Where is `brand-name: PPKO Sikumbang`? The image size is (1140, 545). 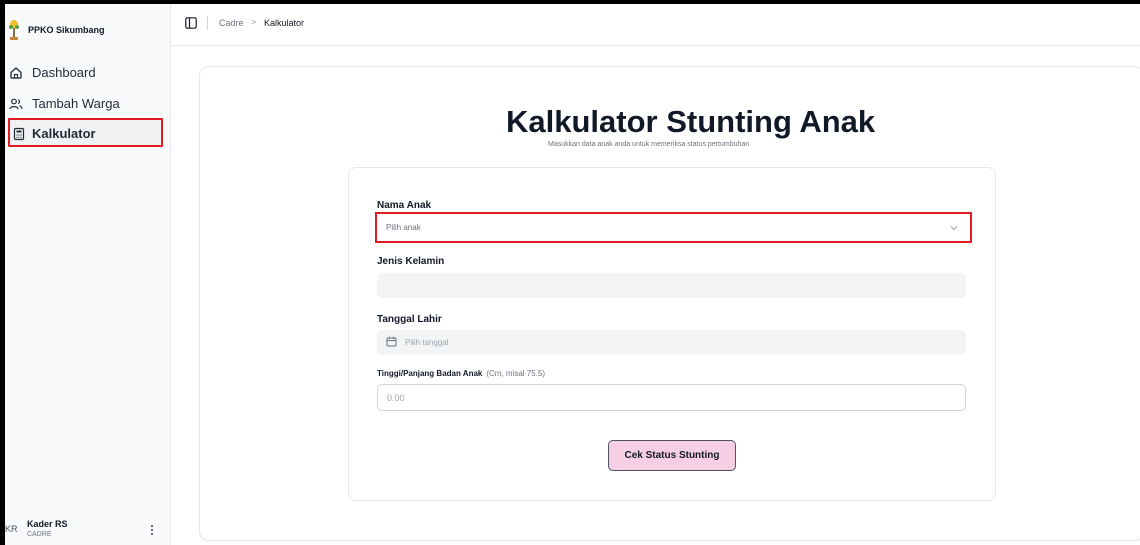 brand-name: PPKO Sikumbang is located at coordinates (66, 30).